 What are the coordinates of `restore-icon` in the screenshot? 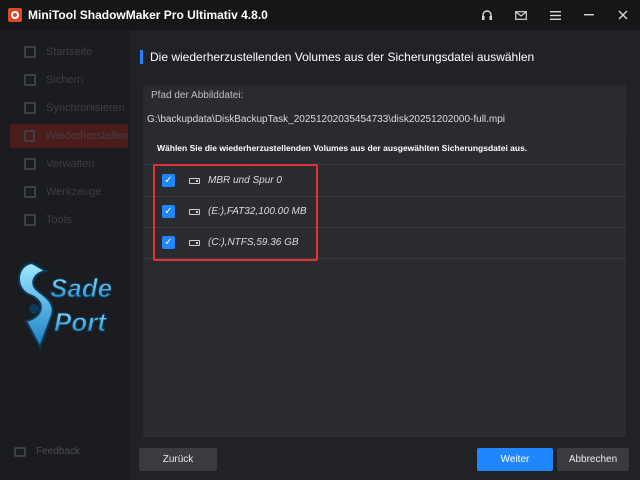 It's located at (30, 136).